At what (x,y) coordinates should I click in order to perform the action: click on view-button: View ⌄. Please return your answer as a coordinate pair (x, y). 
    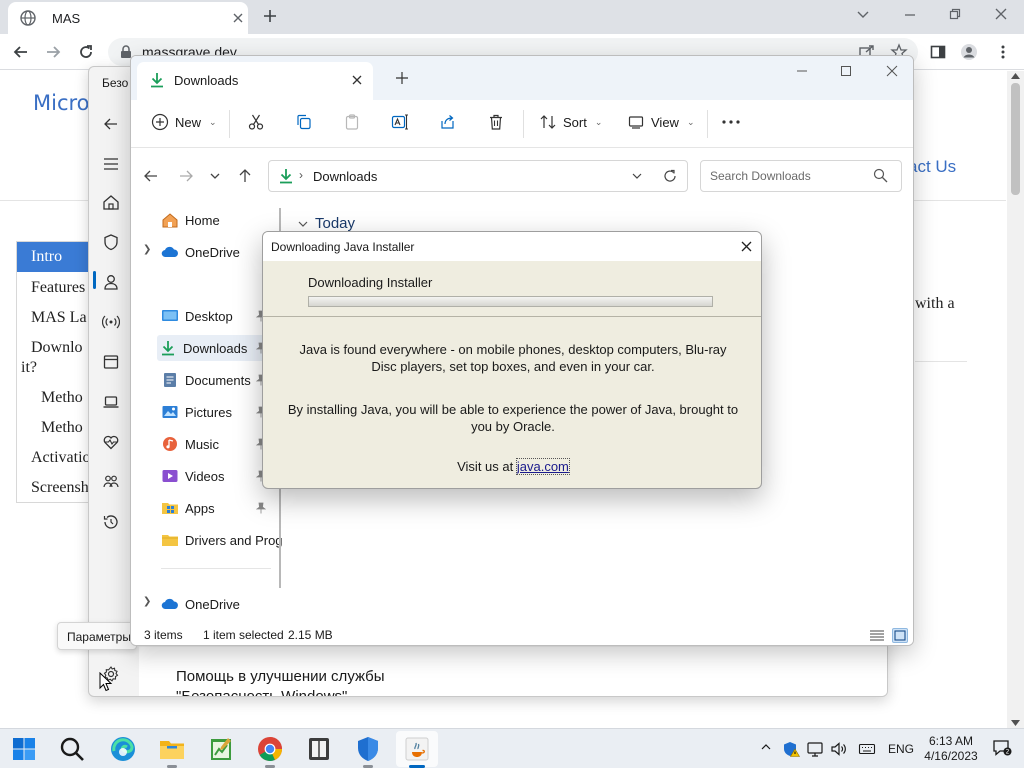
    Looking at the image, I should click on (661, 122).